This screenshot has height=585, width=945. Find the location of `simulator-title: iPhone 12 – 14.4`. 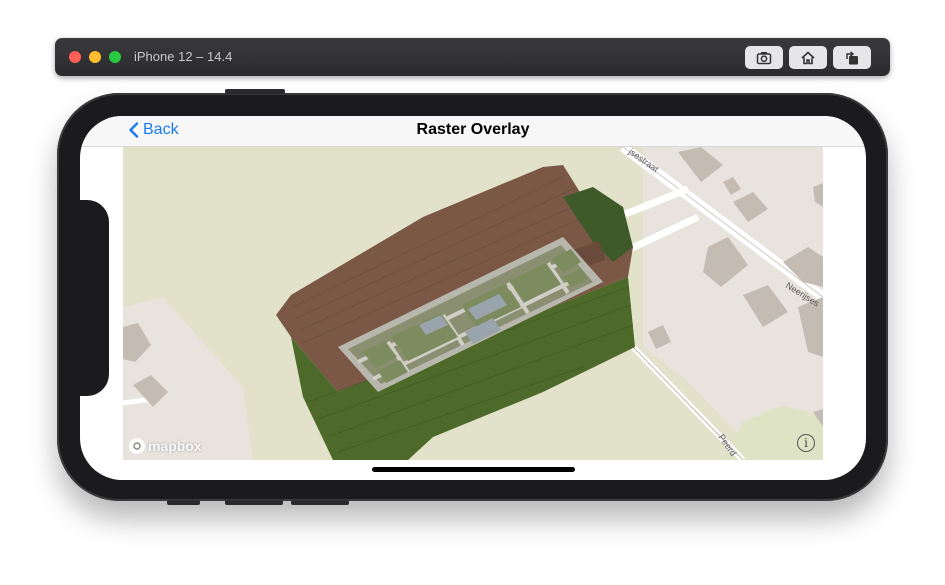

simulator-title: iPhone 12 – 14.4 is located at coordinates (183, 56).